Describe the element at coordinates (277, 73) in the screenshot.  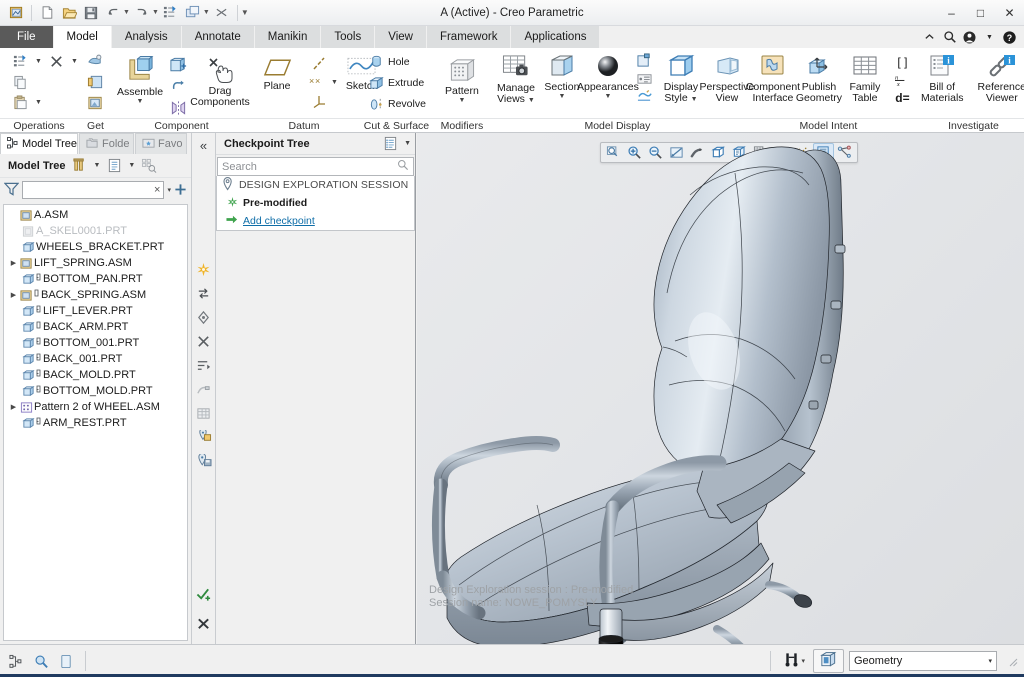
I see `plane-button: Plane` at that location.